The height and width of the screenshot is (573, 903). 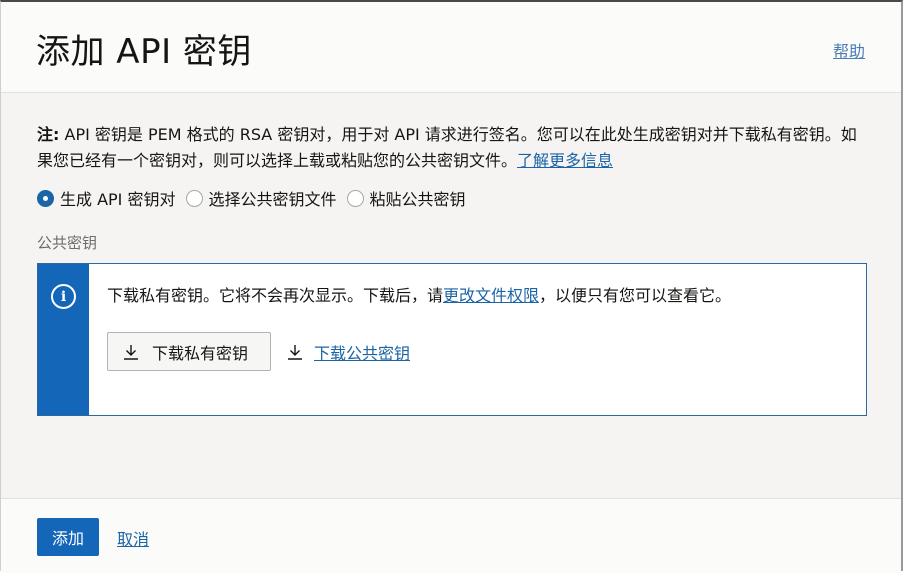 What do you see at coordinates (118, 199) in the screenshot?
I see `radio-label: 生成 API 密钥对` at bounding box center [118, 199].